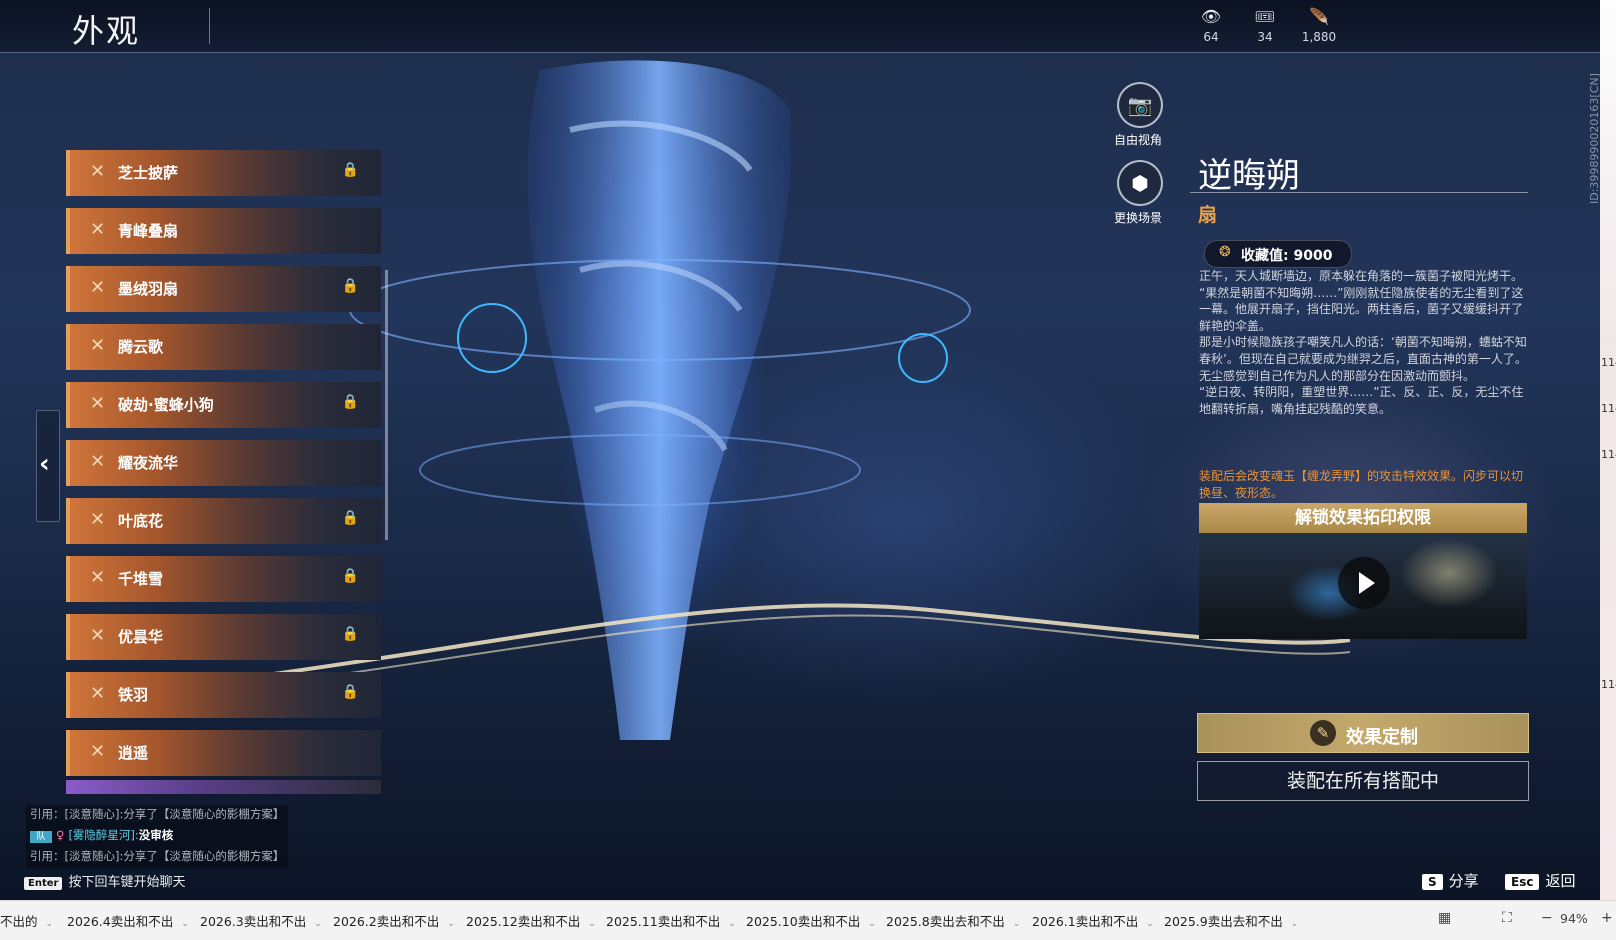 This screenshot has width=1616, height=940. I want to click on free-view-label: 自由视角, so click(1137, 140).